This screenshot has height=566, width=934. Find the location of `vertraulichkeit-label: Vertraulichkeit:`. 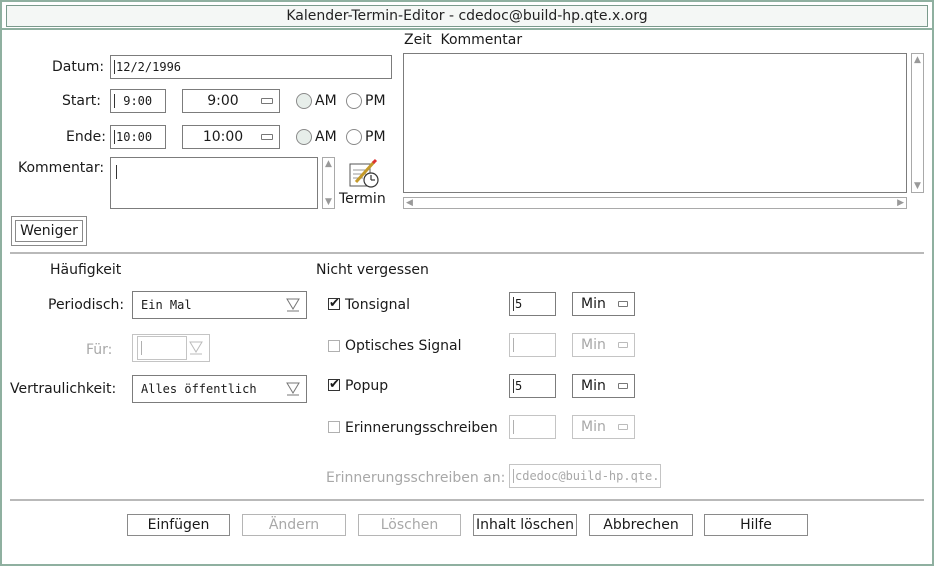

vertraulichkeit-label: Vertraulichkeit: is located at coordinates (63, 389).